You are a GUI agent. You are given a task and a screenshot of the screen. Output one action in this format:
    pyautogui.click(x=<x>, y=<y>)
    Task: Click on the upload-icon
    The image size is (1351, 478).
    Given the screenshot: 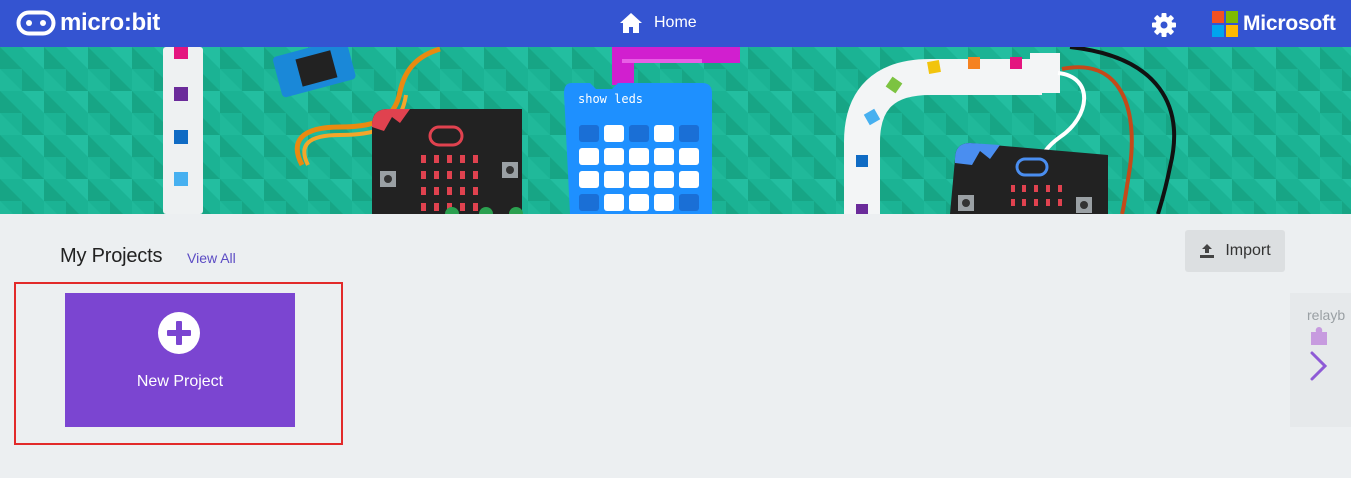 What is the action you would take?
    pyautogui.click(x=1207, y=251)
    